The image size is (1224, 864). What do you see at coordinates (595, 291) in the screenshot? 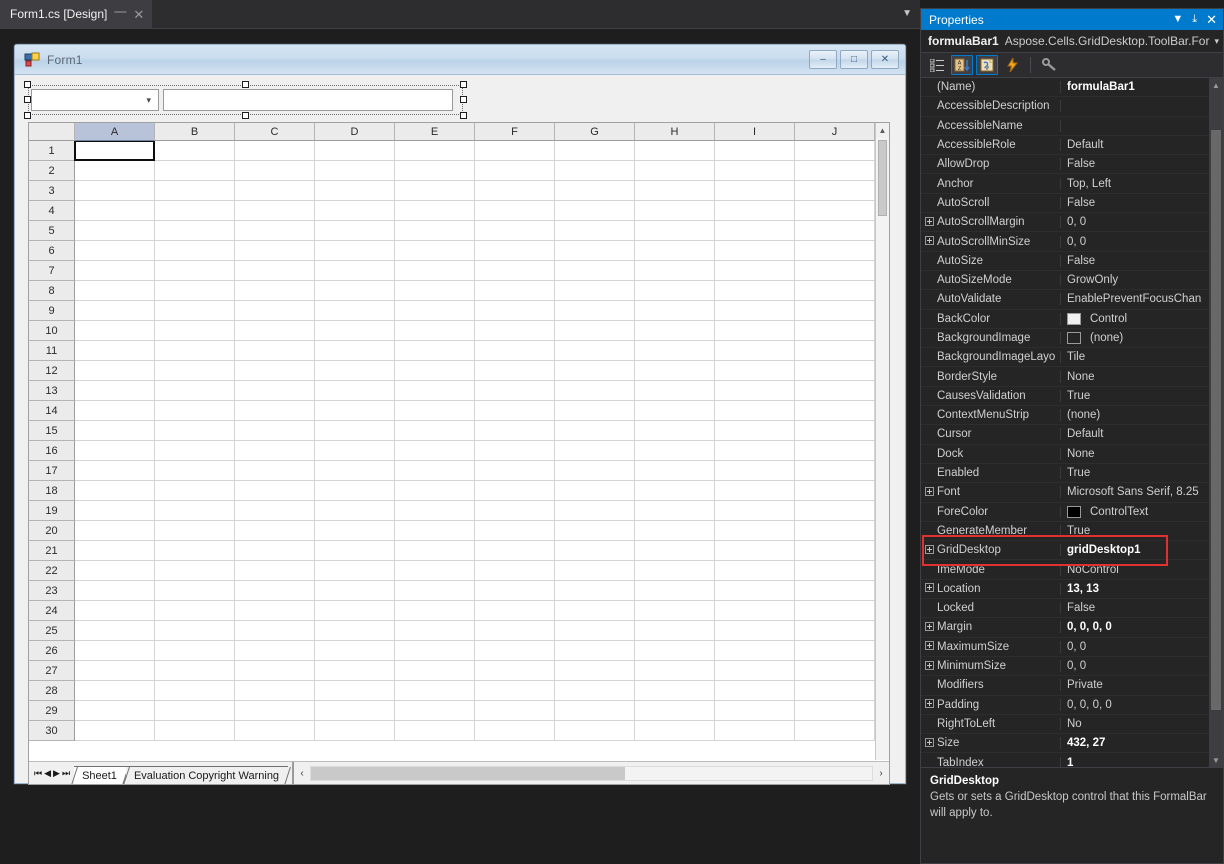
I see `grid-cell-G8` at bounding box center [595, 291].